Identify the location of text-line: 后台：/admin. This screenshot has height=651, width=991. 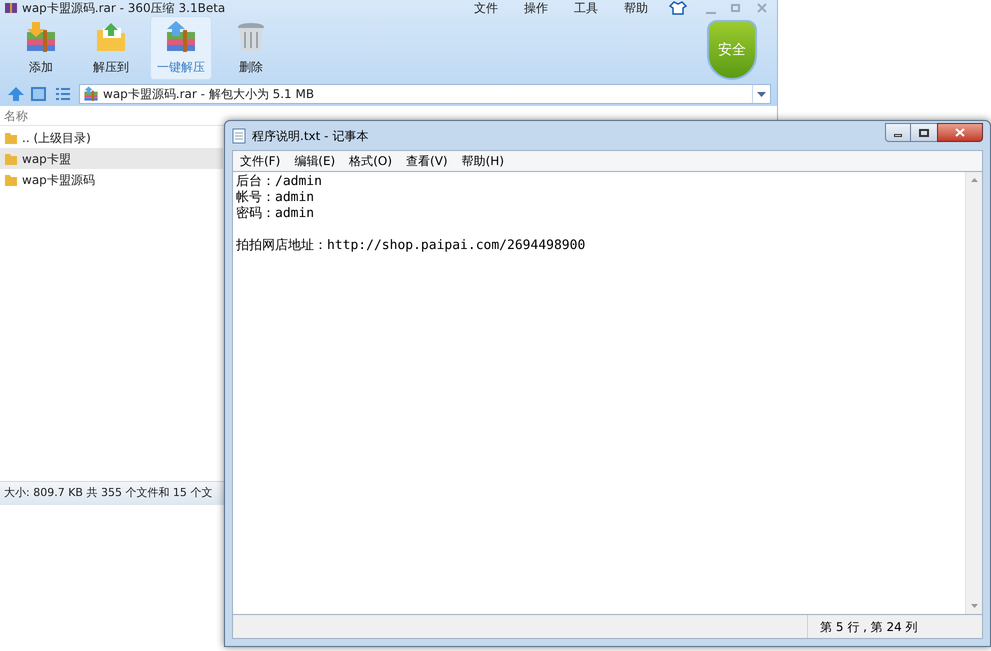
(279, 182).